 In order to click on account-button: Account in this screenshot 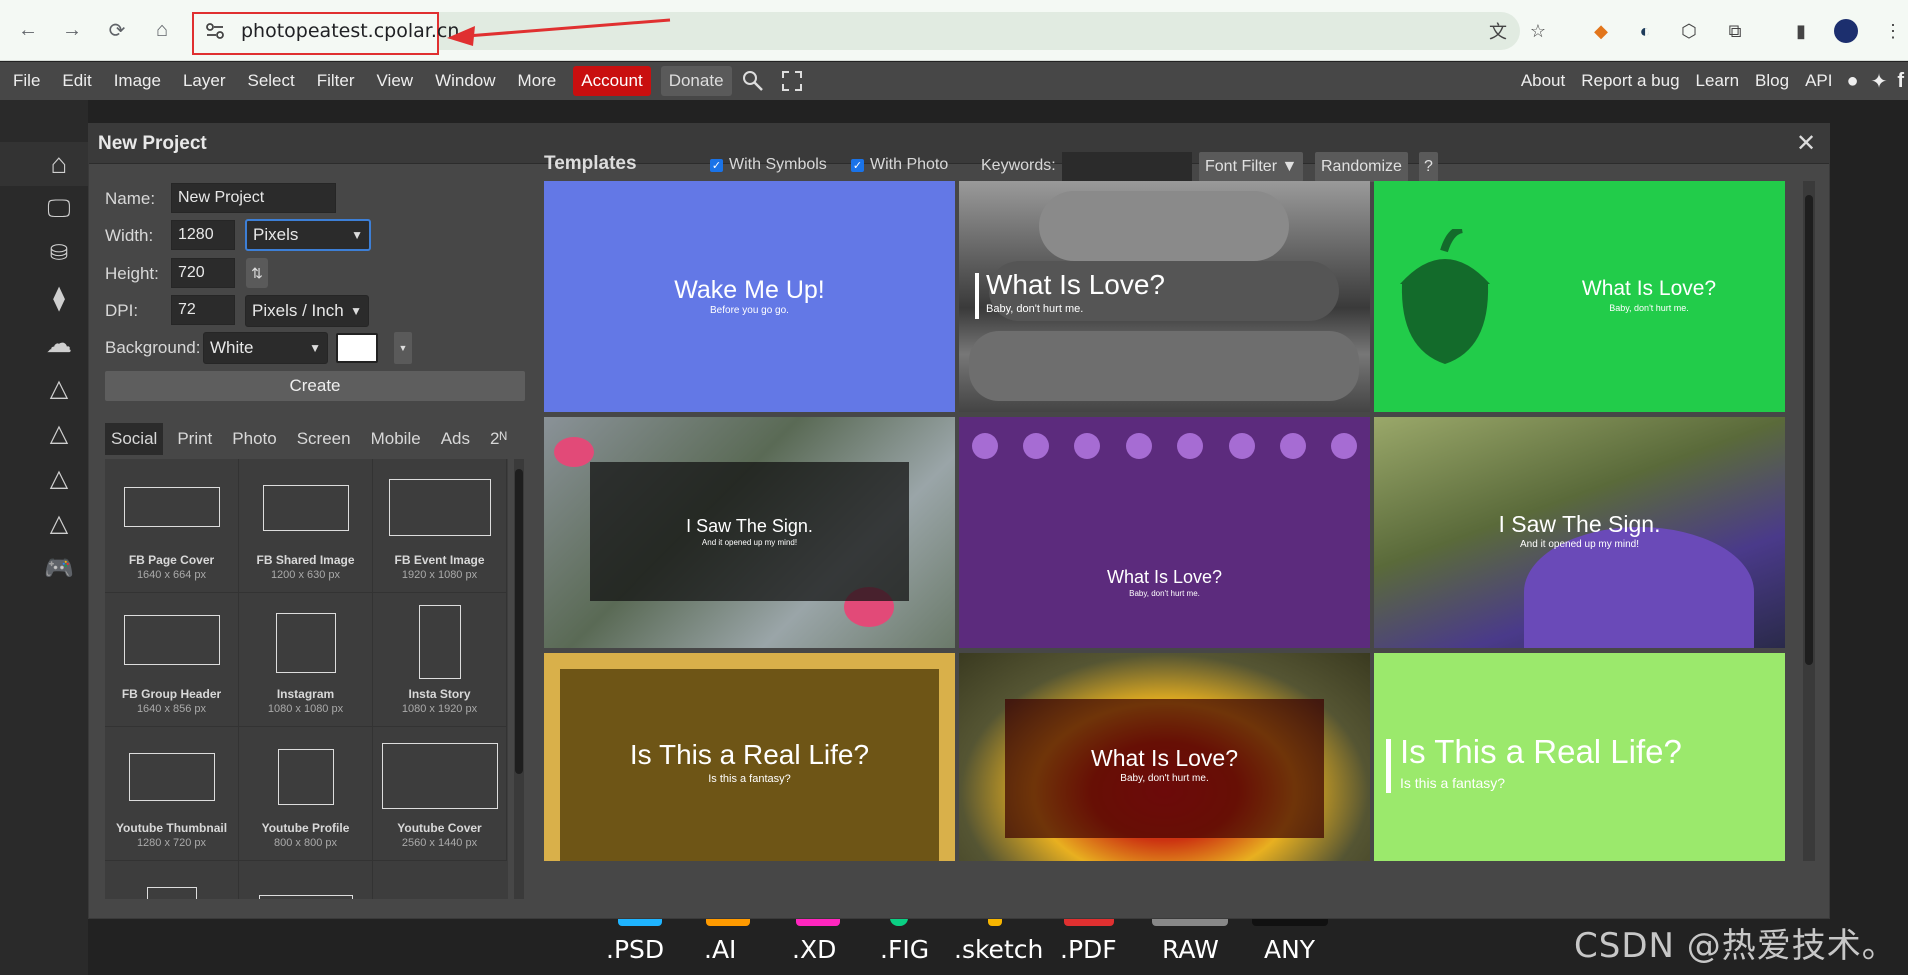, I will do `click(612, 81)`.